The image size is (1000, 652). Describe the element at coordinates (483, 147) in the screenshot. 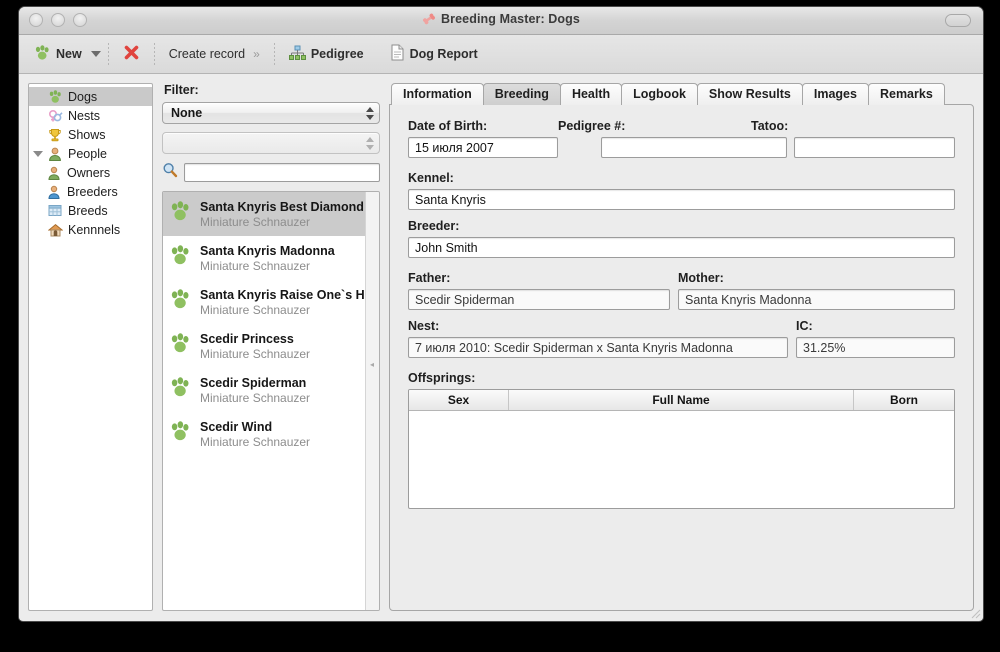

I see `date-of-birth-input: 15 июля 2007` at that location.